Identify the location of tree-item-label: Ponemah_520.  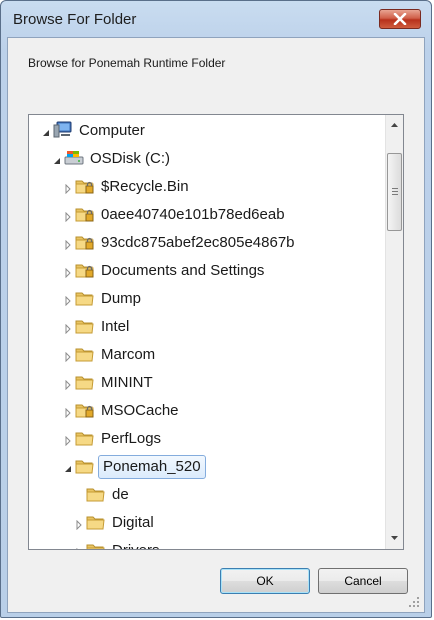
(152, 467).